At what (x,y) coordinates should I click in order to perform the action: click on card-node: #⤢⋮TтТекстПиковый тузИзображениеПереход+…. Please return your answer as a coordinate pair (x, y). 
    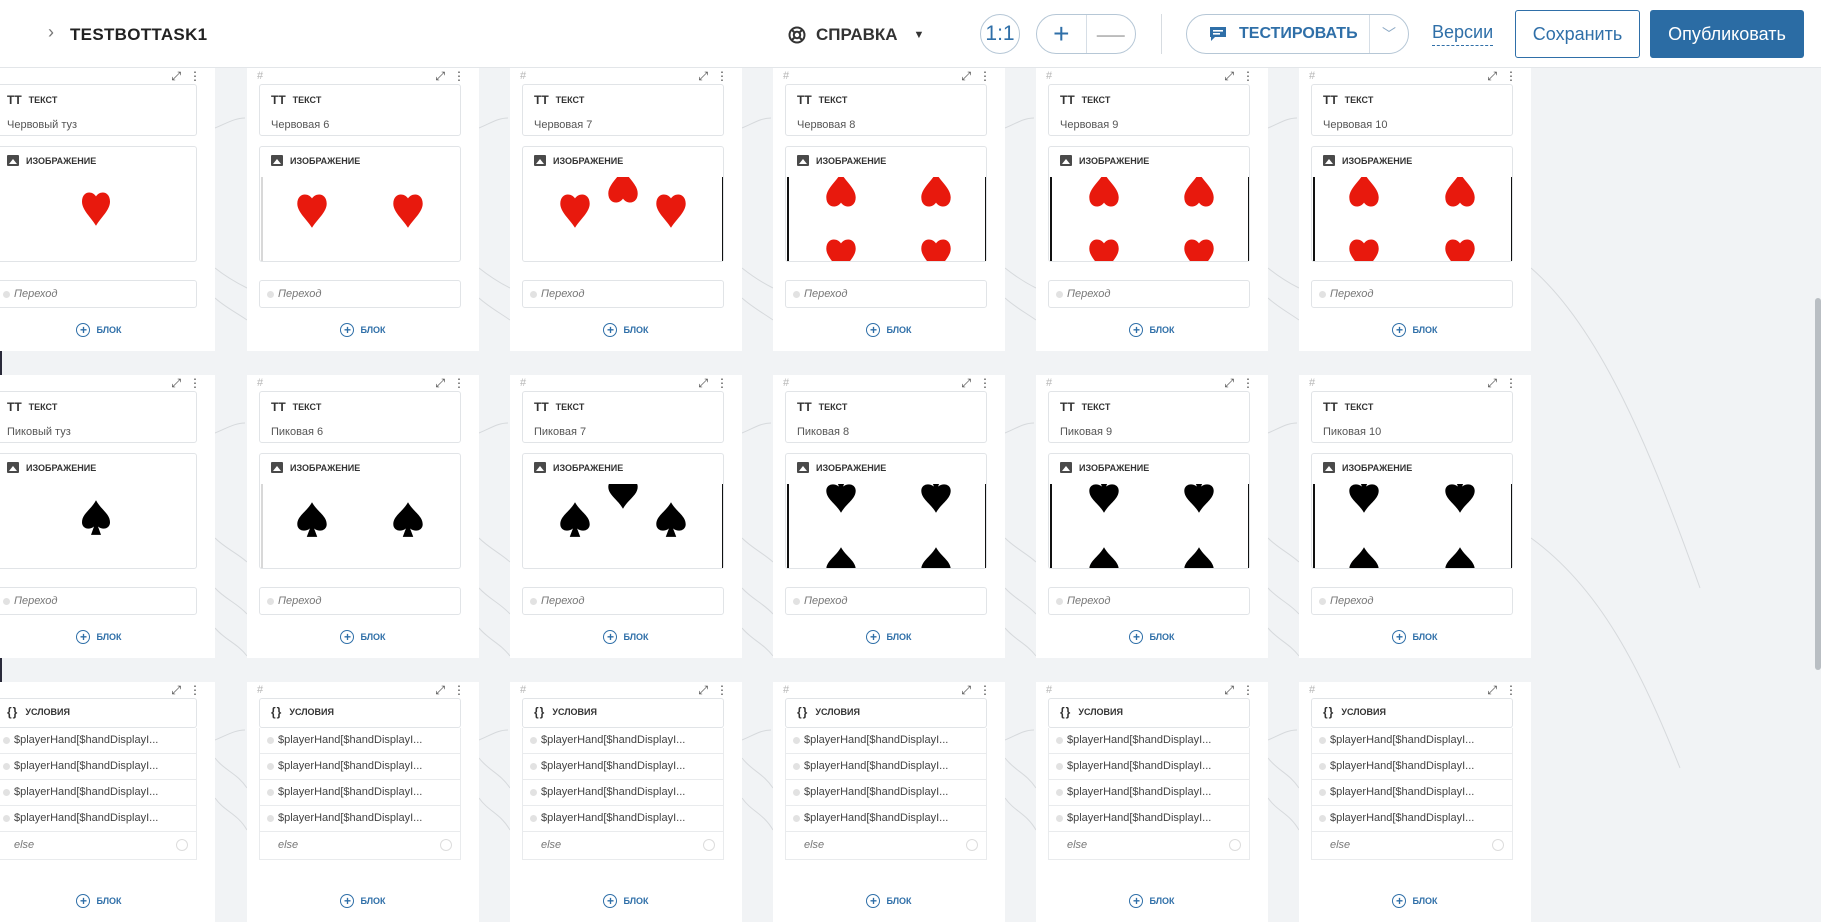
    Looking at the image, I should click on (107, 516).